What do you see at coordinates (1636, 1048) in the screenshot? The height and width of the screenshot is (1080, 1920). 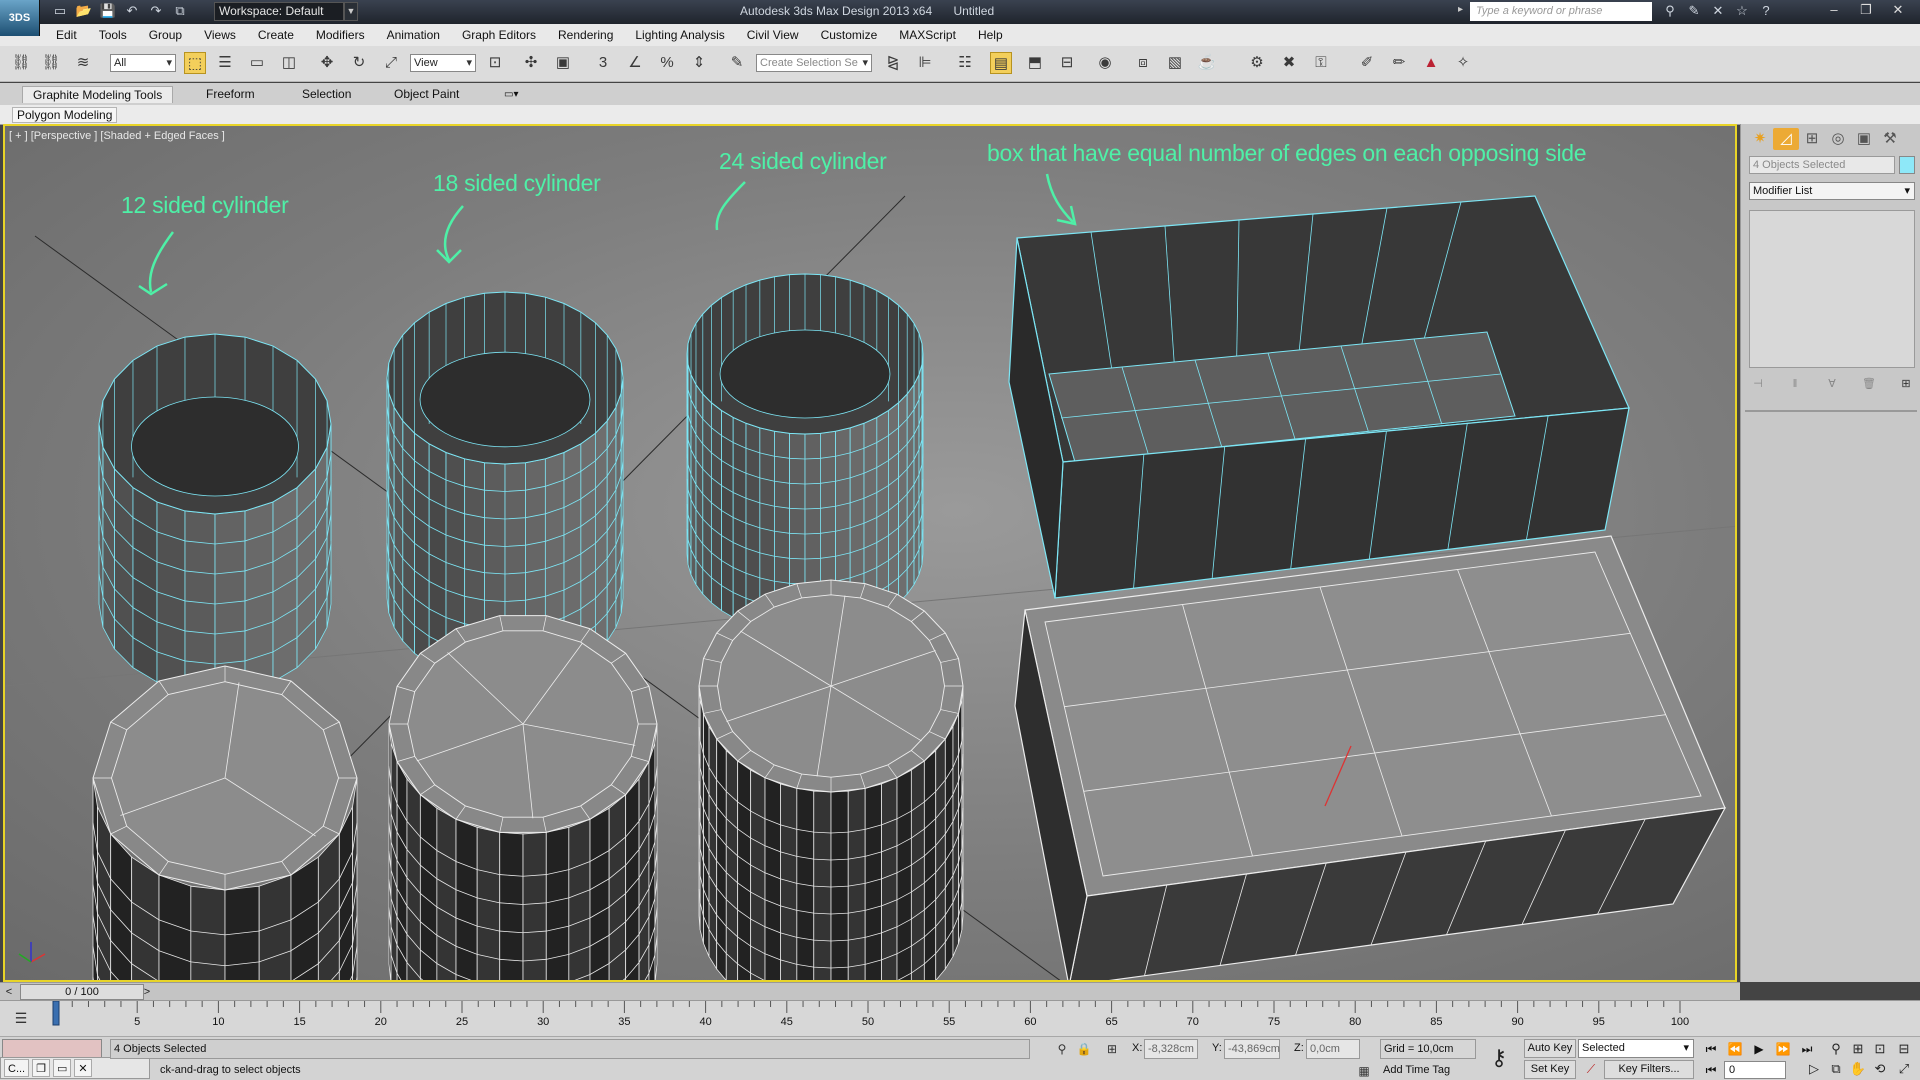 I see `key-mode-dropdown: Selected` at bounding box center [1636, 1048].